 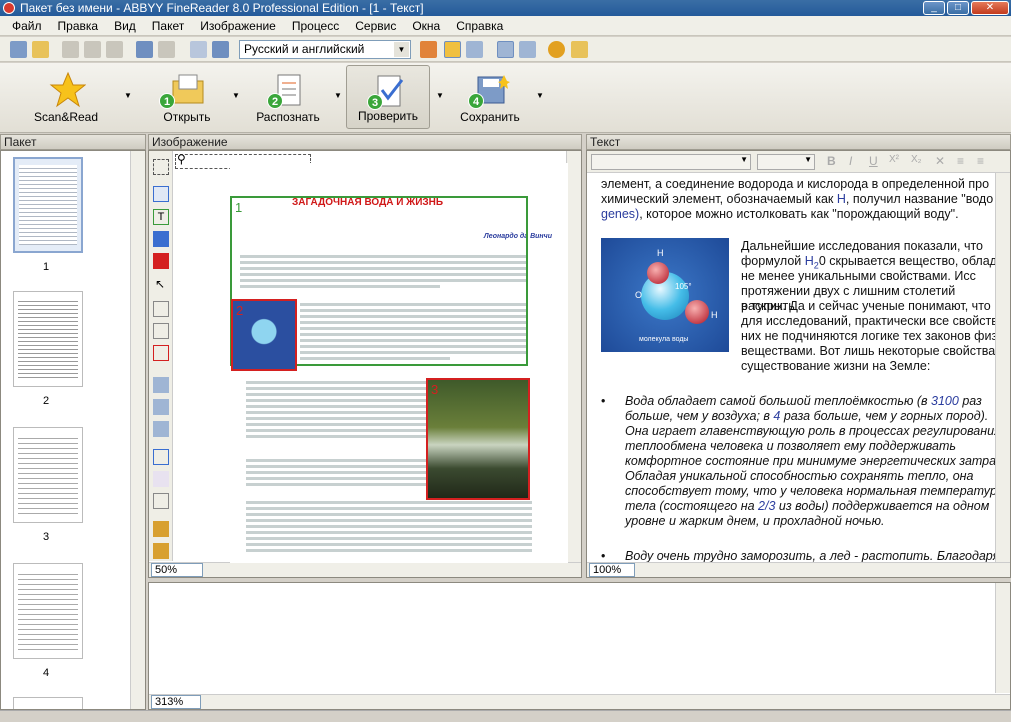 What do you see at coordinates (27, 26) in the screenshot?
I see `menu-file: Файл` at bounding box center [27, 26].